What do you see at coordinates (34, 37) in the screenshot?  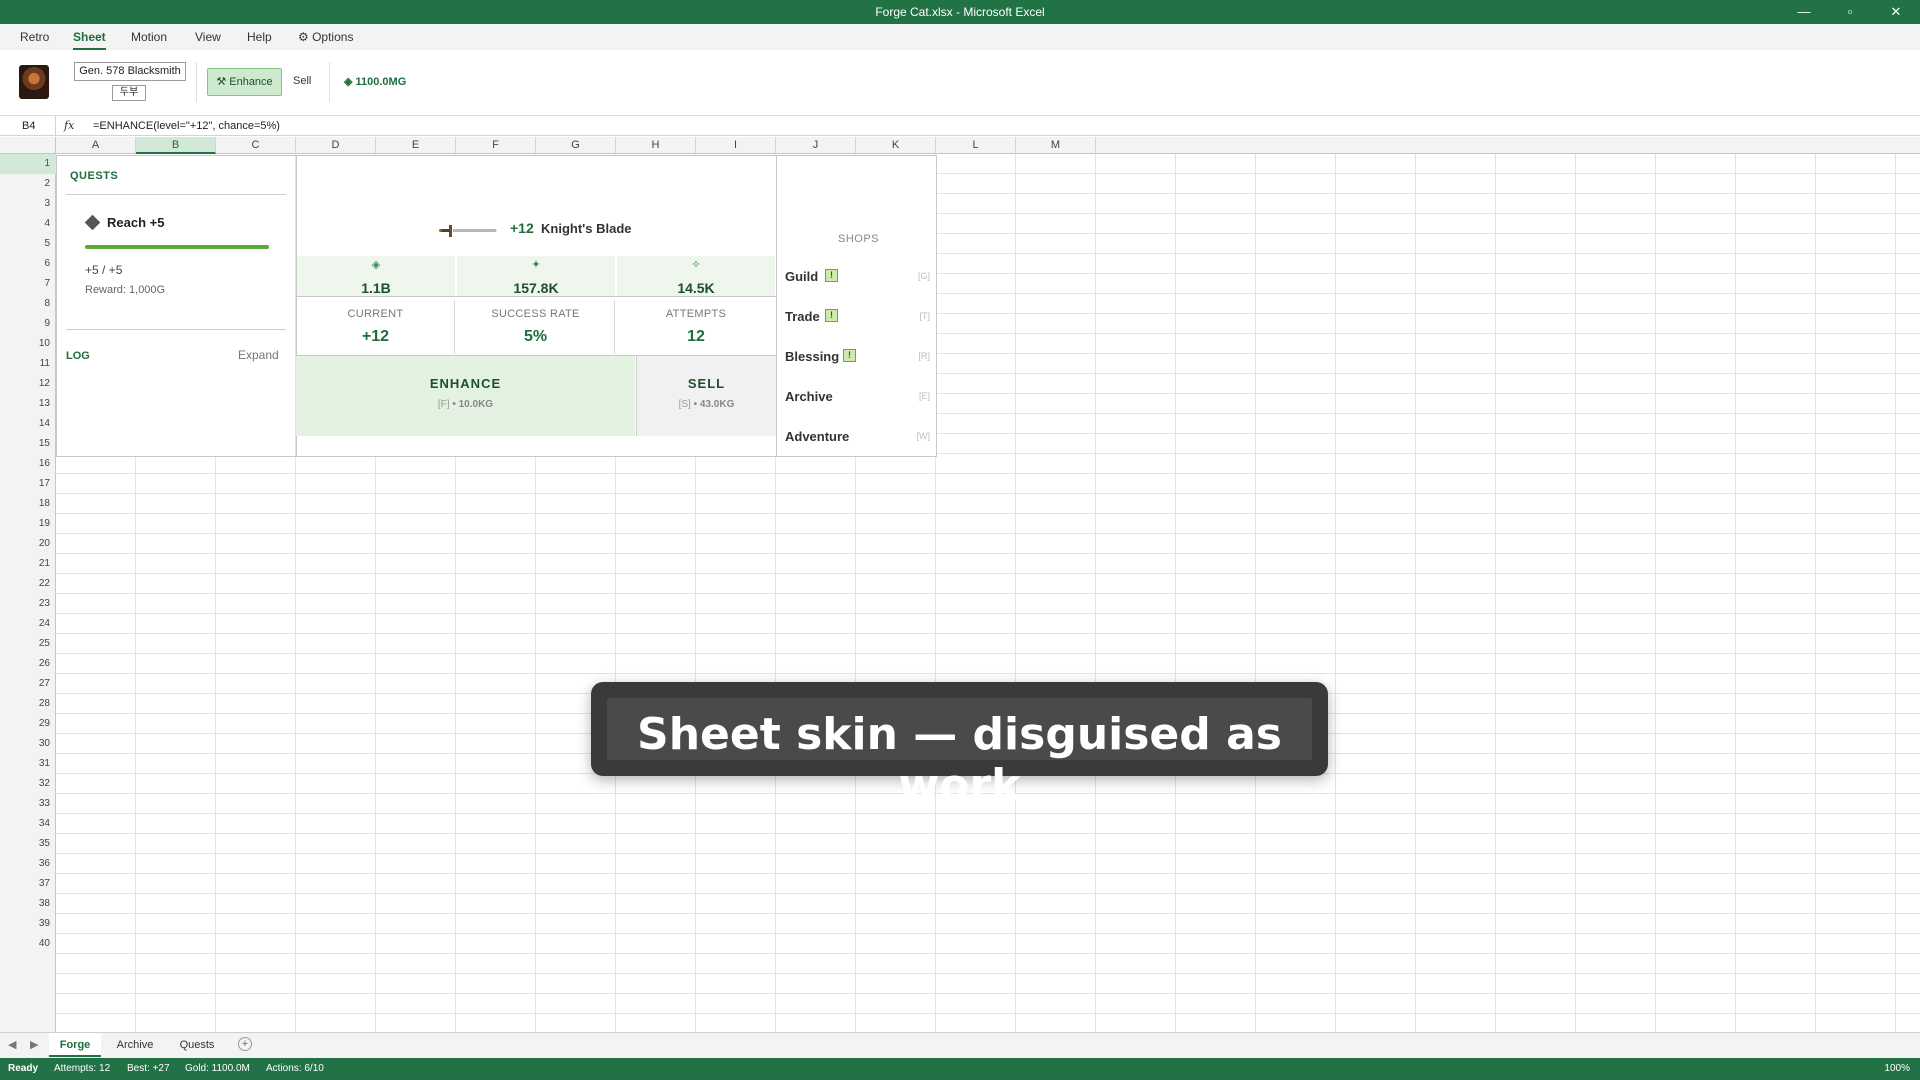 I see `menu-retro: Retro` at bounding box center [34, 37].